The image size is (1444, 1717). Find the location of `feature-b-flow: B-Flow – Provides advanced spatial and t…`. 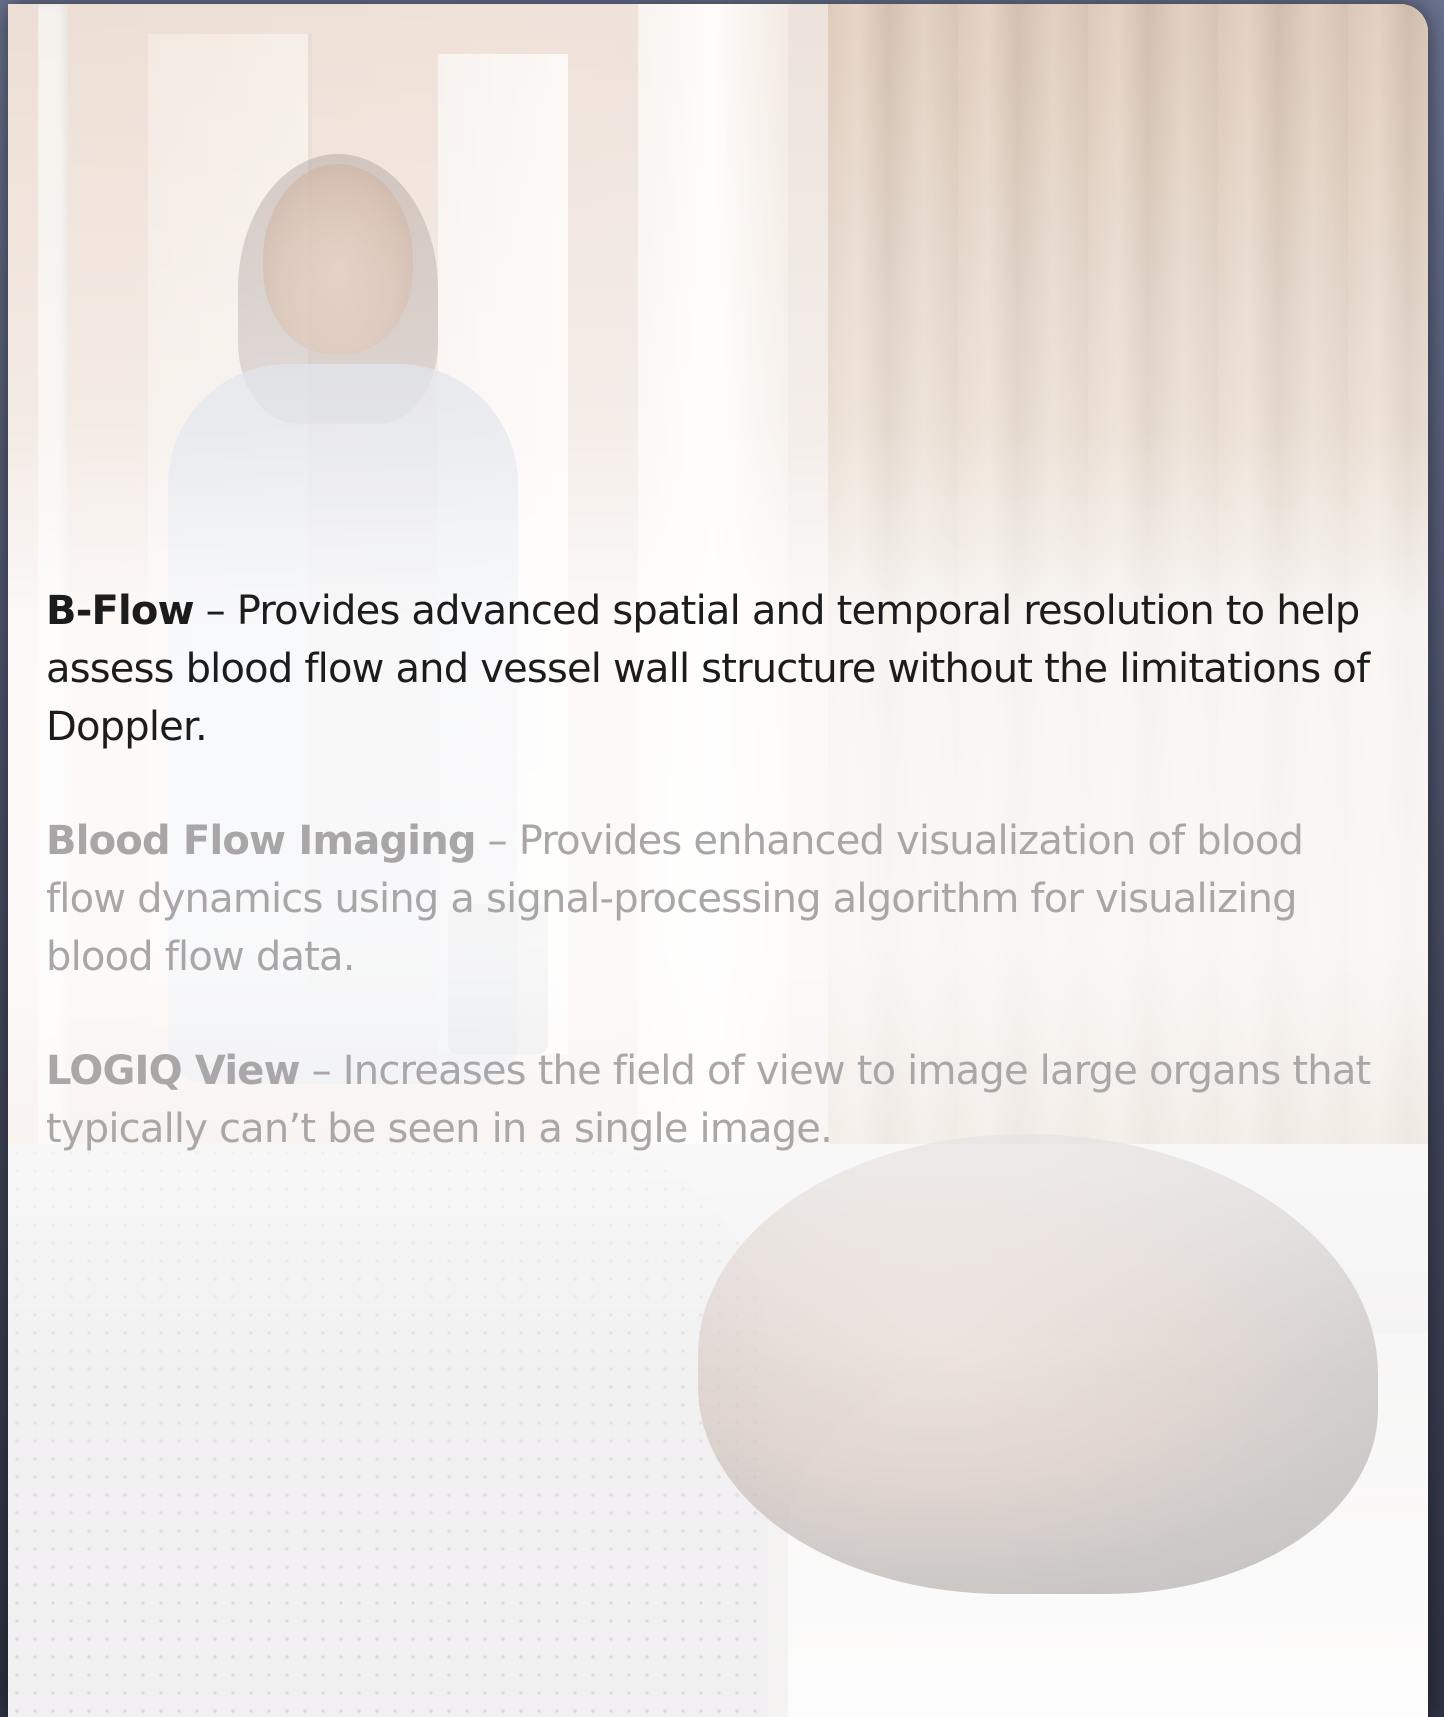

feature-b-flow: B-Flow – Provides advanced spatial and t… is located at coordinates (716, 669).